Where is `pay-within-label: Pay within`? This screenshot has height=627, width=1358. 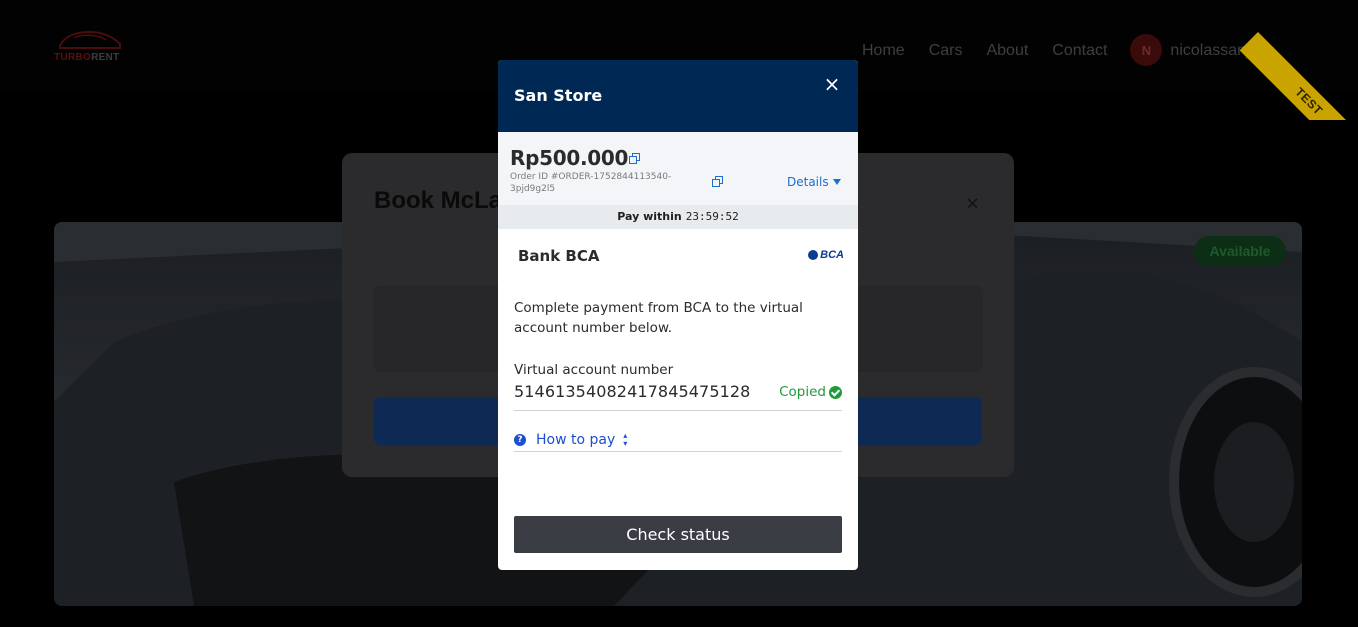 pay-within-label: Pay within is located at coordinates (649, 216).